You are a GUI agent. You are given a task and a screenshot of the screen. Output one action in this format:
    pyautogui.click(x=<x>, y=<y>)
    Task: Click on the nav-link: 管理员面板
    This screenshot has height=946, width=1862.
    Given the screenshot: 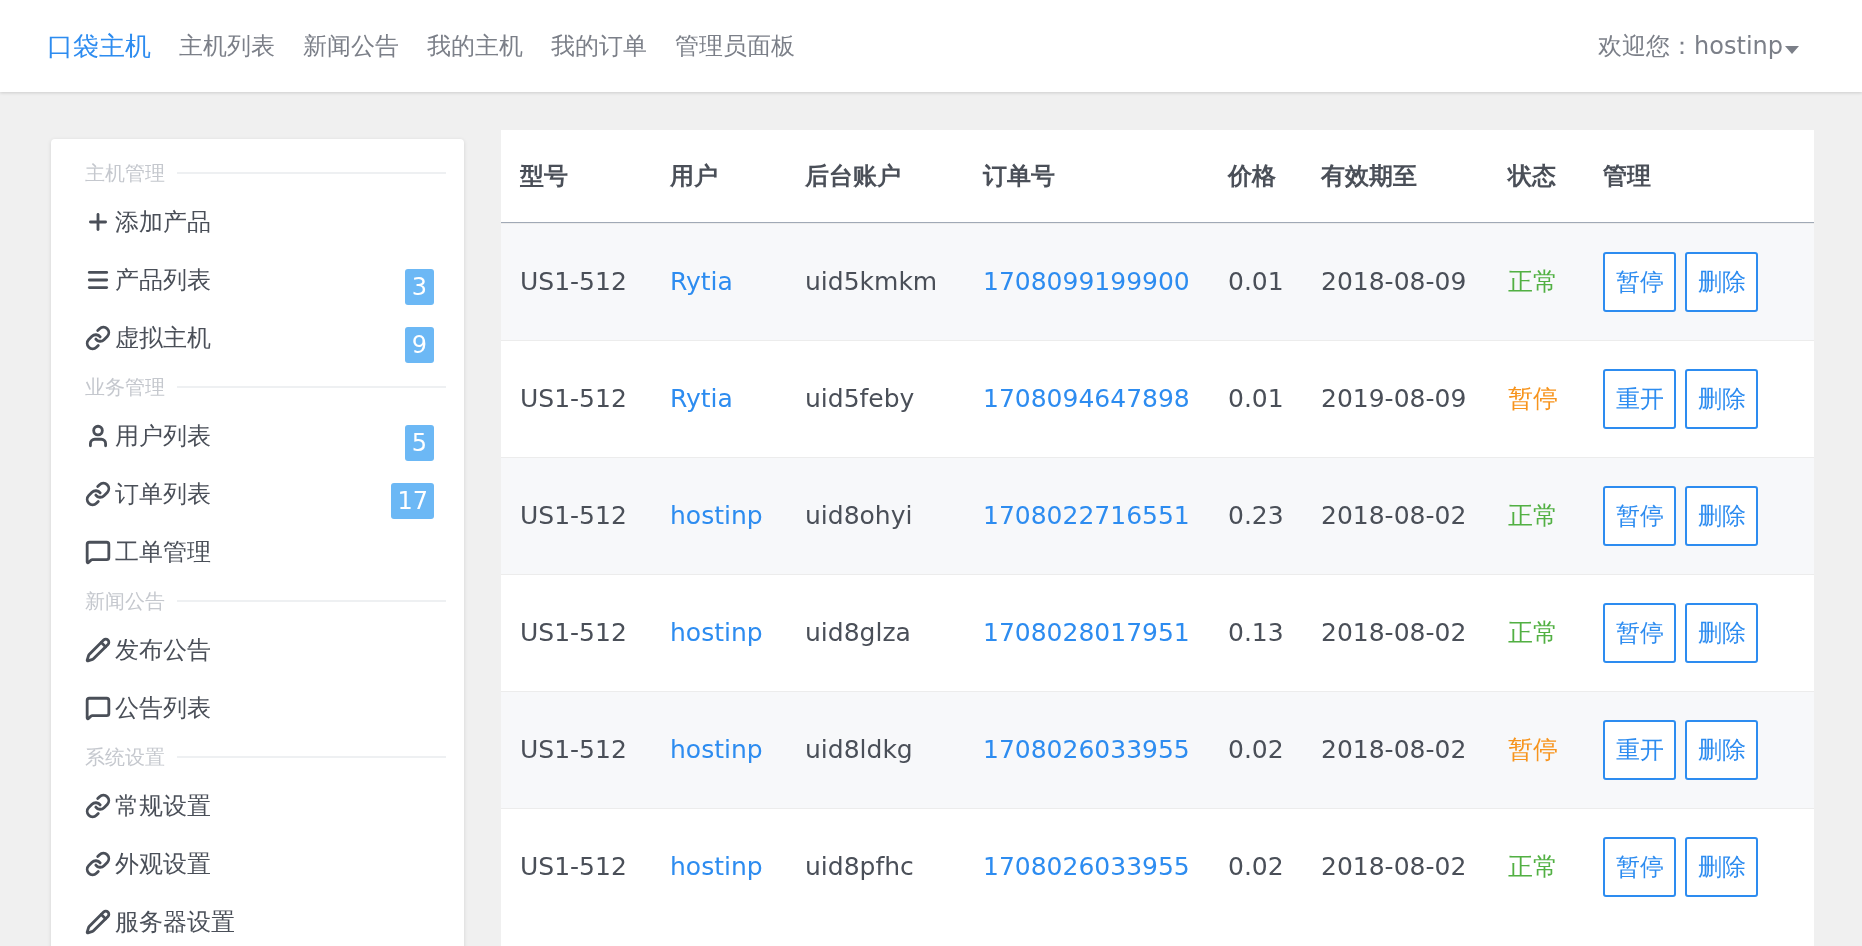 What is the action you would take?
    pyautogui.click(x=735, y=46)
    